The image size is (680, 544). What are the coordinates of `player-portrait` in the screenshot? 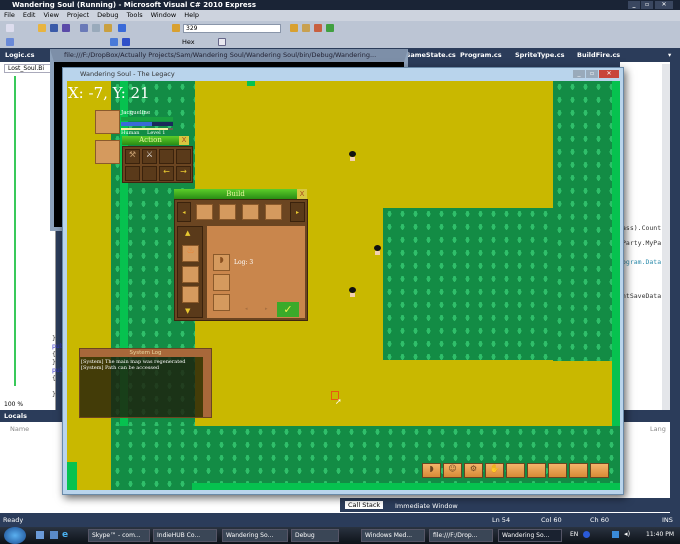 It's located at (107, 122).